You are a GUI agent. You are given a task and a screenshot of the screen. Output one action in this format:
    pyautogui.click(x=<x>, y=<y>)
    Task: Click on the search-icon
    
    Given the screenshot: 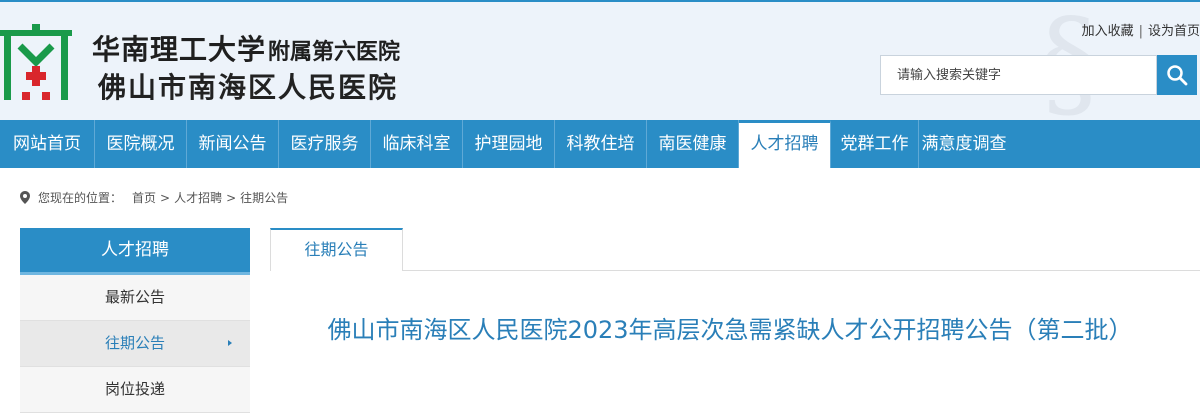 What is the action you would take?
    pyautogui.click(x=1177, y=75)
    